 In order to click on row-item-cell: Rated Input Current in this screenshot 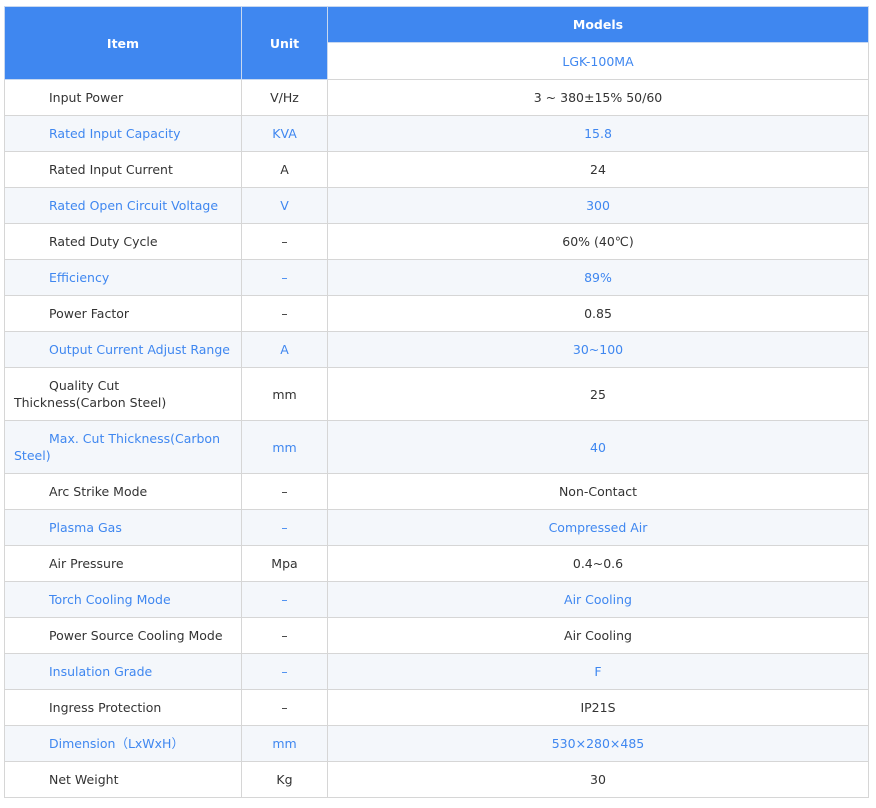, I will do `click(123, 169)`.